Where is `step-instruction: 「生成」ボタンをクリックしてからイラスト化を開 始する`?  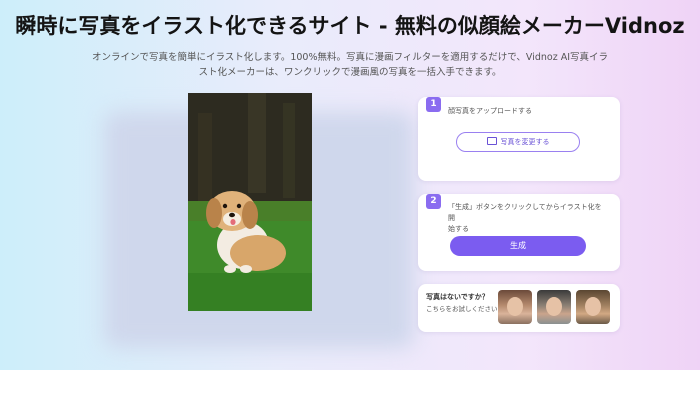
step-instruction: 「生成」ボタンをクリックしてからイラスト化を開 始する is located at coordinates (528, 218).